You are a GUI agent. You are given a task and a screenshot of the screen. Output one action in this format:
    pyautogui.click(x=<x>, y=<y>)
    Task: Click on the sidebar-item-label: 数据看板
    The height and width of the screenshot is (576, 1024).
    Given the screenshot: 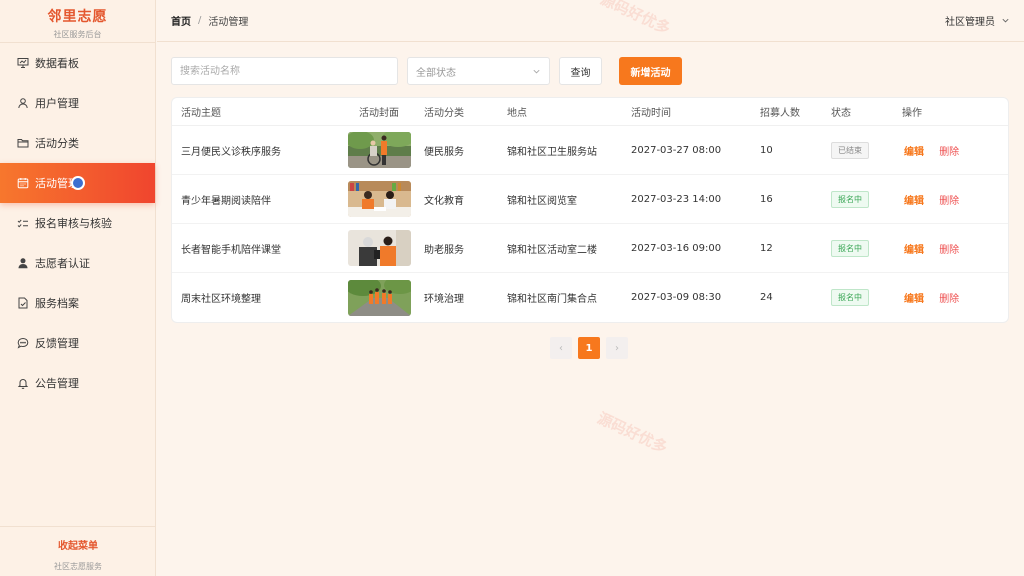 What is the action you would take?
    pyautogui.click(x=57, y=63)
    